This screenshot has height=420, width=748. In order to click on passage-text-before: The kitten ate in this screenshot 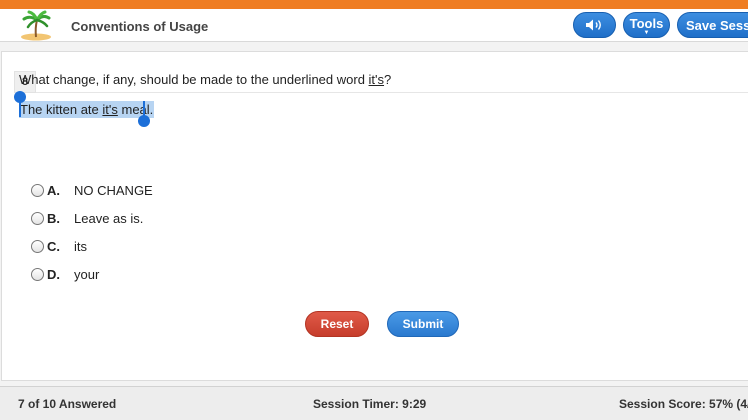, I will do `click(61, 109)`.